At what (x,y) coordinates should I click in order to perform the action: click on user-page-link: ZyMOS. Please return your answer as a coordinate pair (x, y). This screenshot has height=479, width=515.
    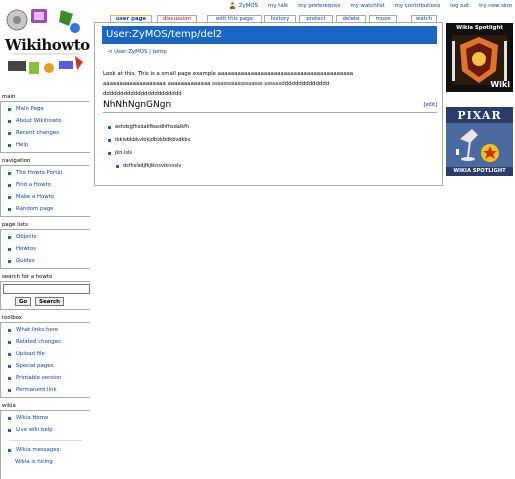
    Looking at the image, I should click on (243, 5).